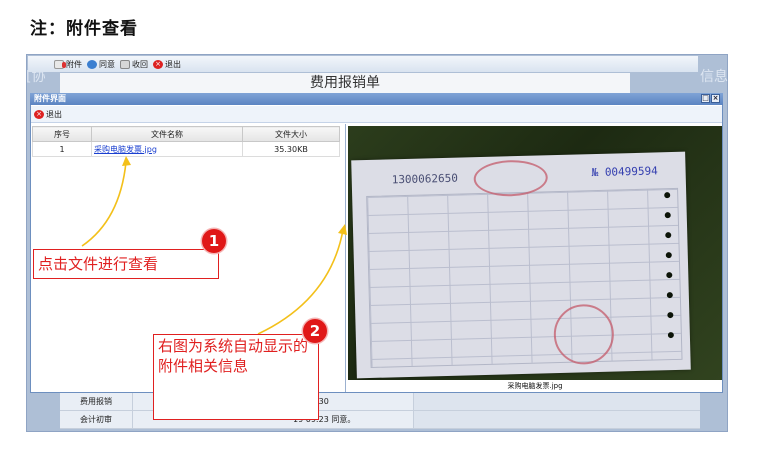  I want to click on file-table: 序号 文件名称 文件大小 1 采购电脑发票.jpg 35.30KB, so click(186, 141).